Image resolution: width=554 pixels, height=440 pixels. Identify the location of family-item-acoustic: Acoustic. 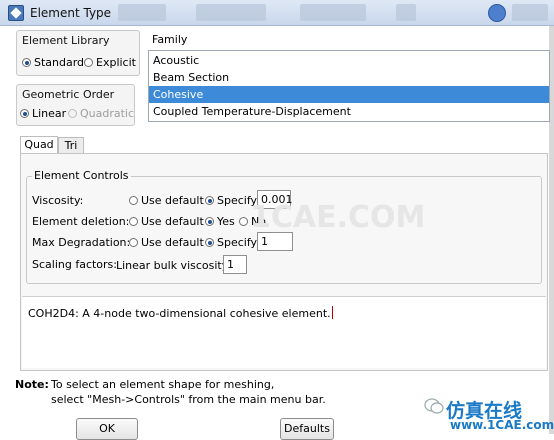
(349, 60).